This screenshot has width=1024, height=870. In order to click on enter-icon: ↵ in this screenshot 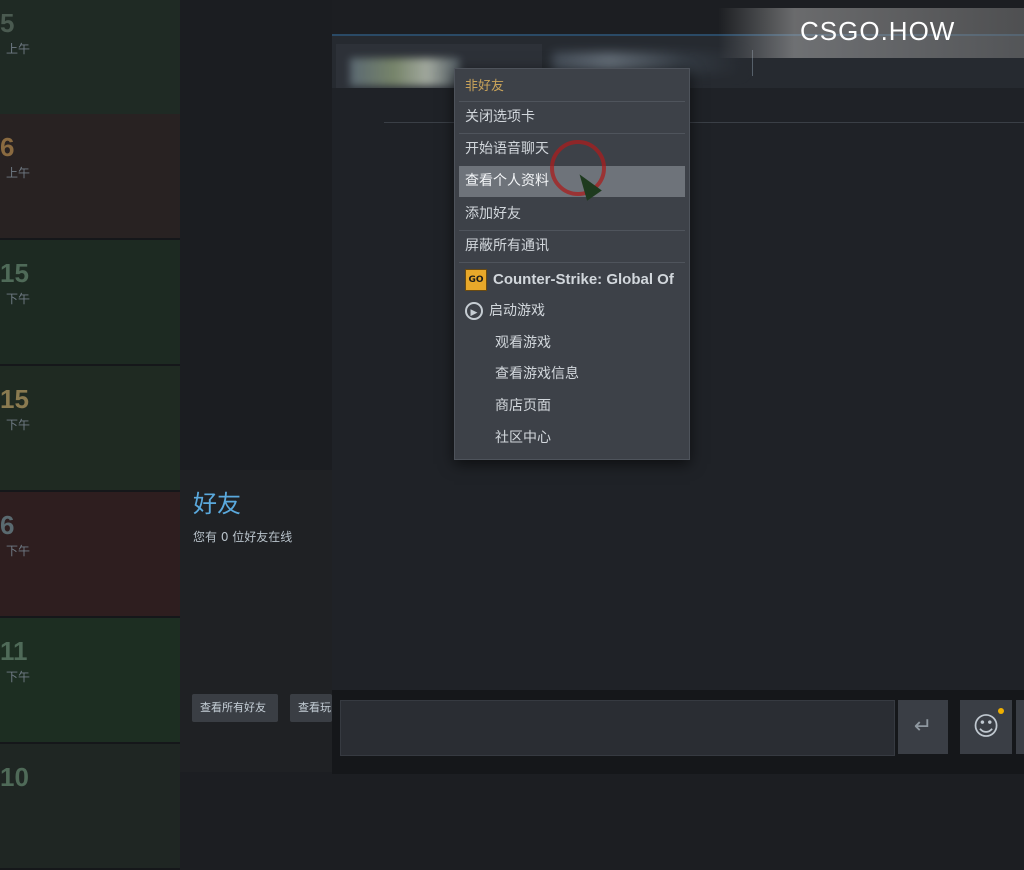, I will do `click(923, 726)`.